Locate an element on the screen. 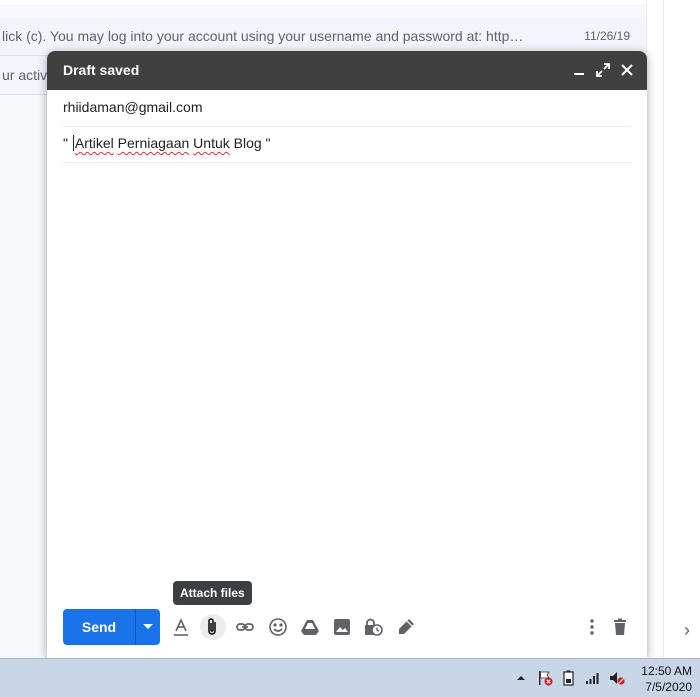 The height and width of the screenshot is (697, 700). attach-icon is located at coordinates (213, 627).